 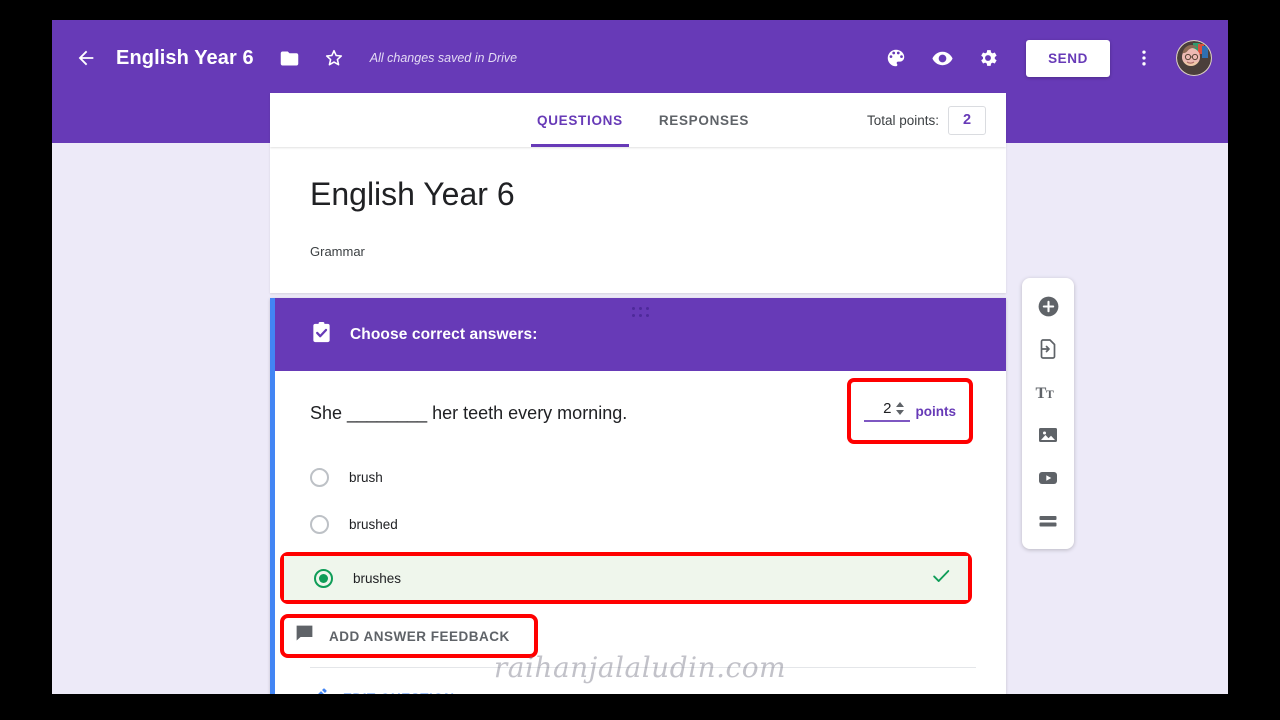 What do you see at coordinates (444, 334) in the screenshot?
I see `question-section-title: Choose correct answers:` at bounding box center [444, 334].